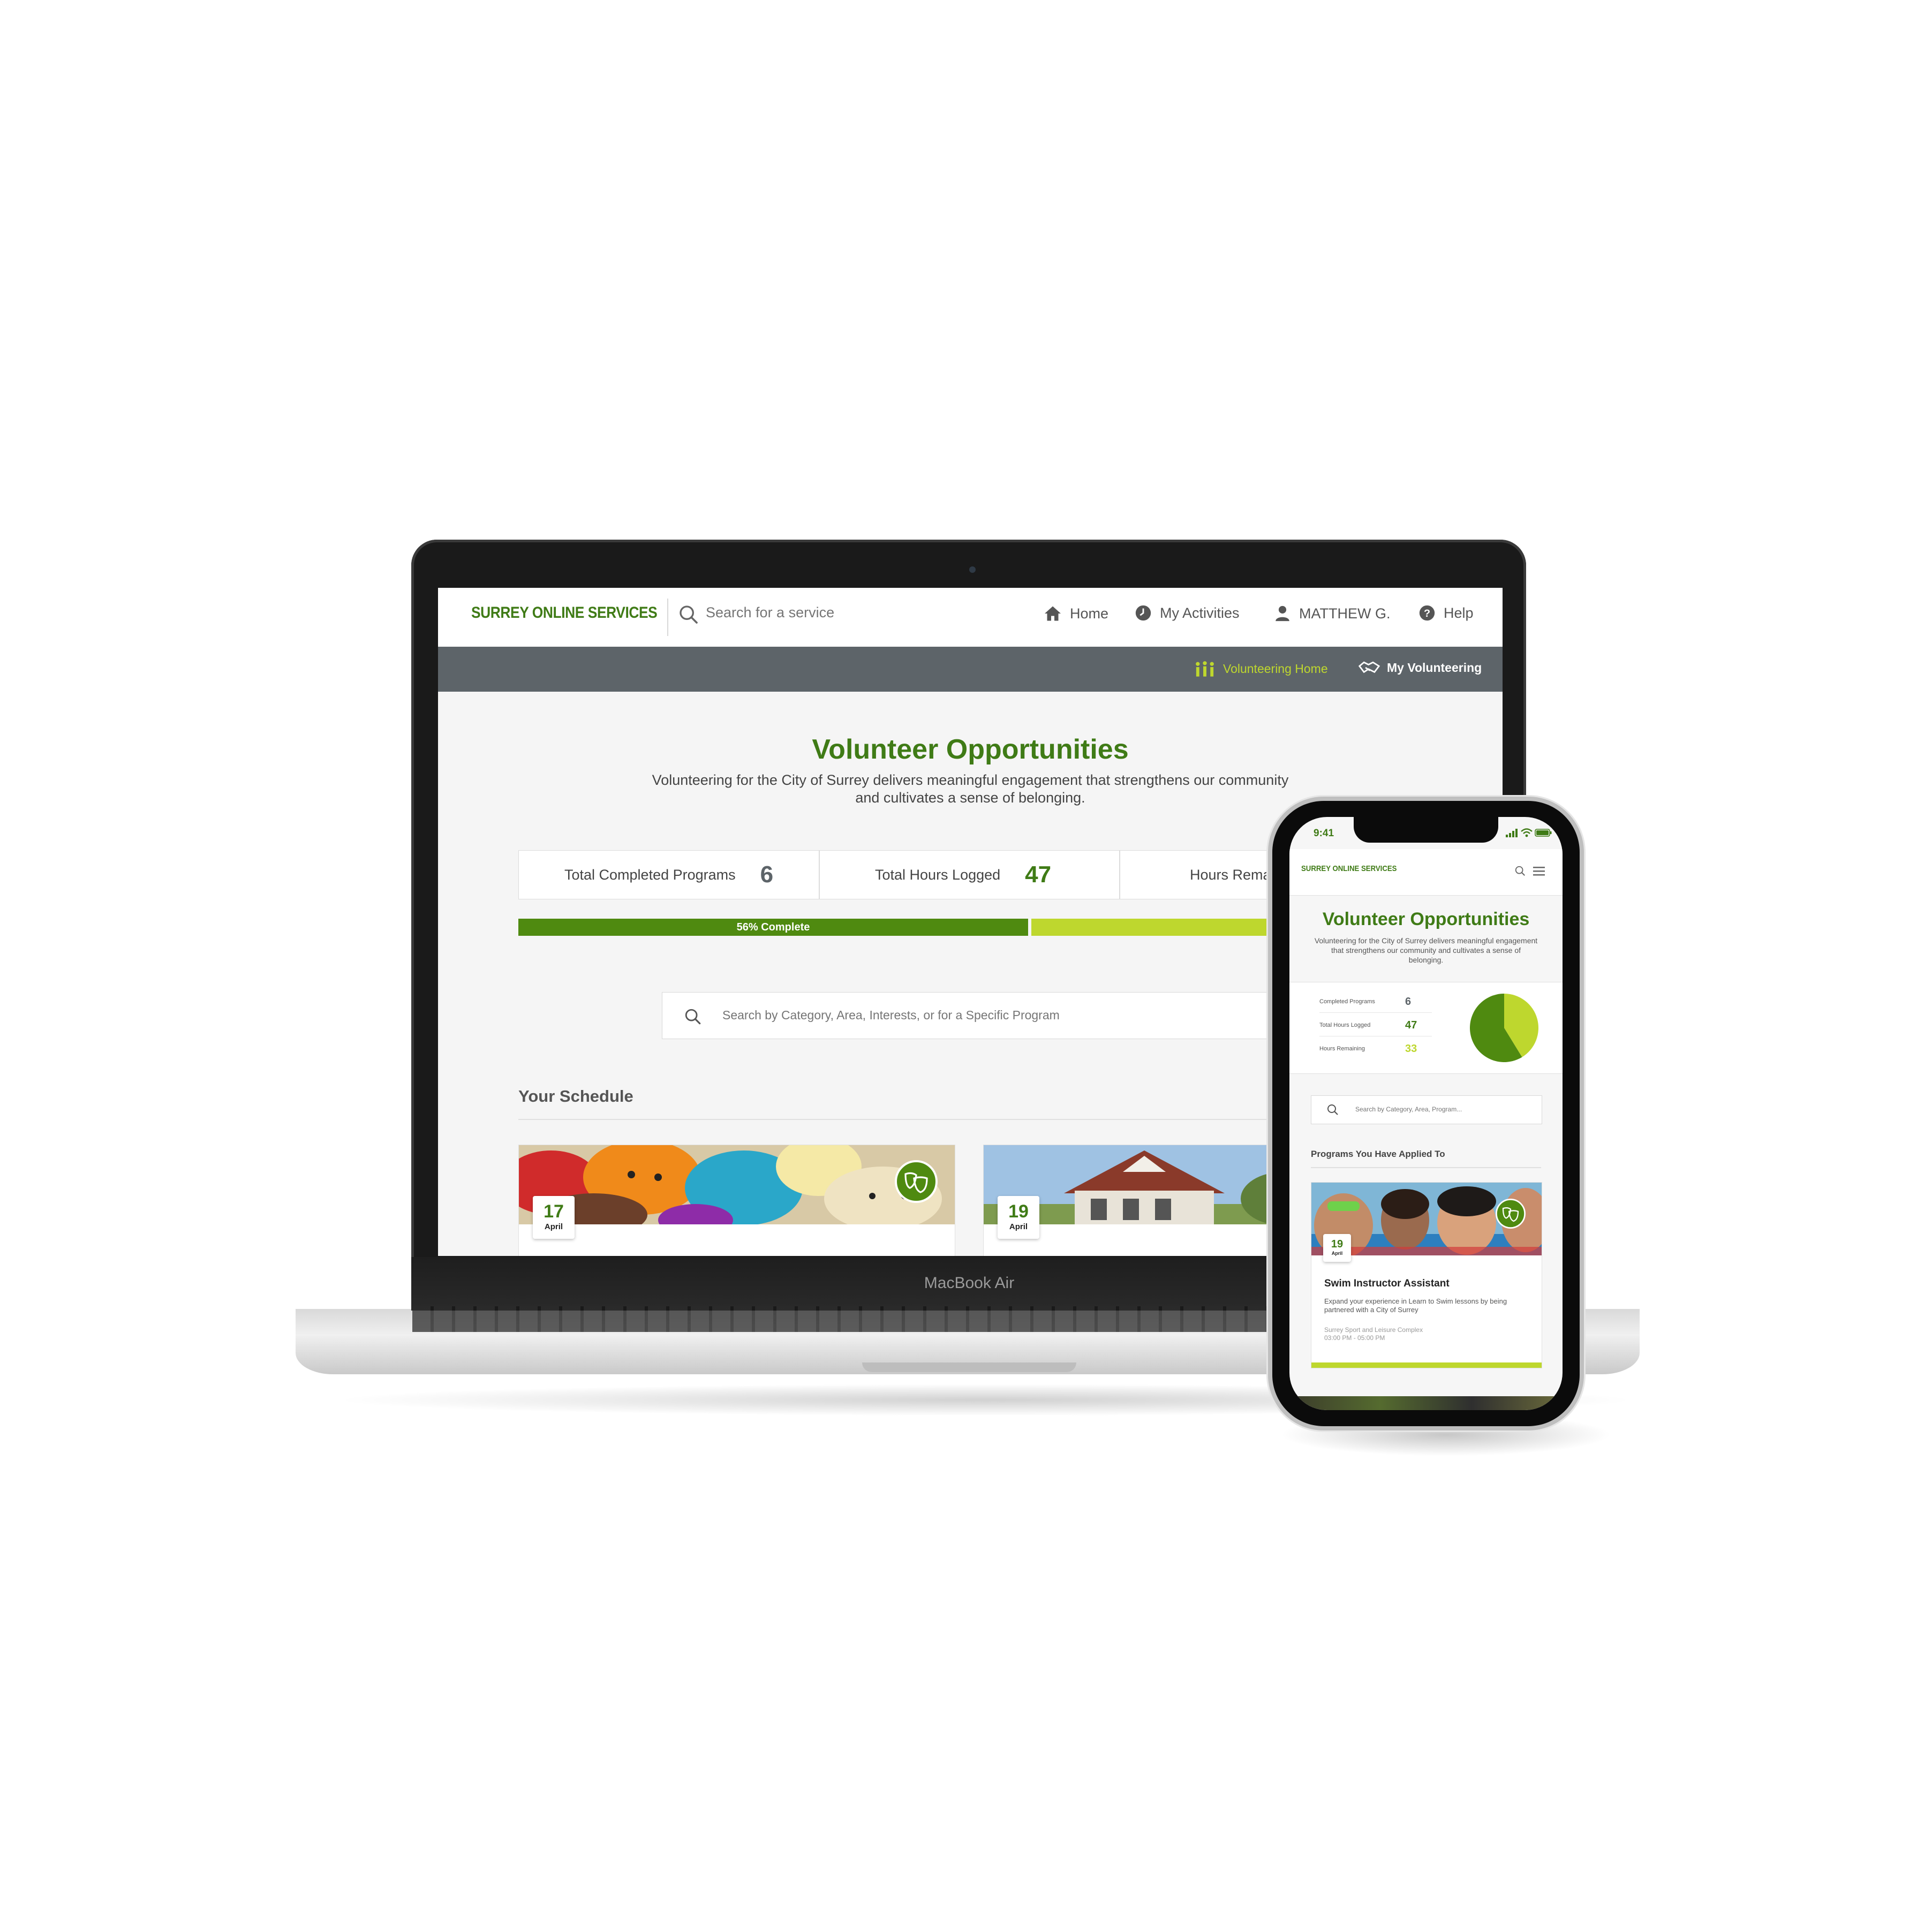 The image size is (1932, 1923). I want to click on stat-completed-programs: Total Completed Programs 6, so click(669, 875).